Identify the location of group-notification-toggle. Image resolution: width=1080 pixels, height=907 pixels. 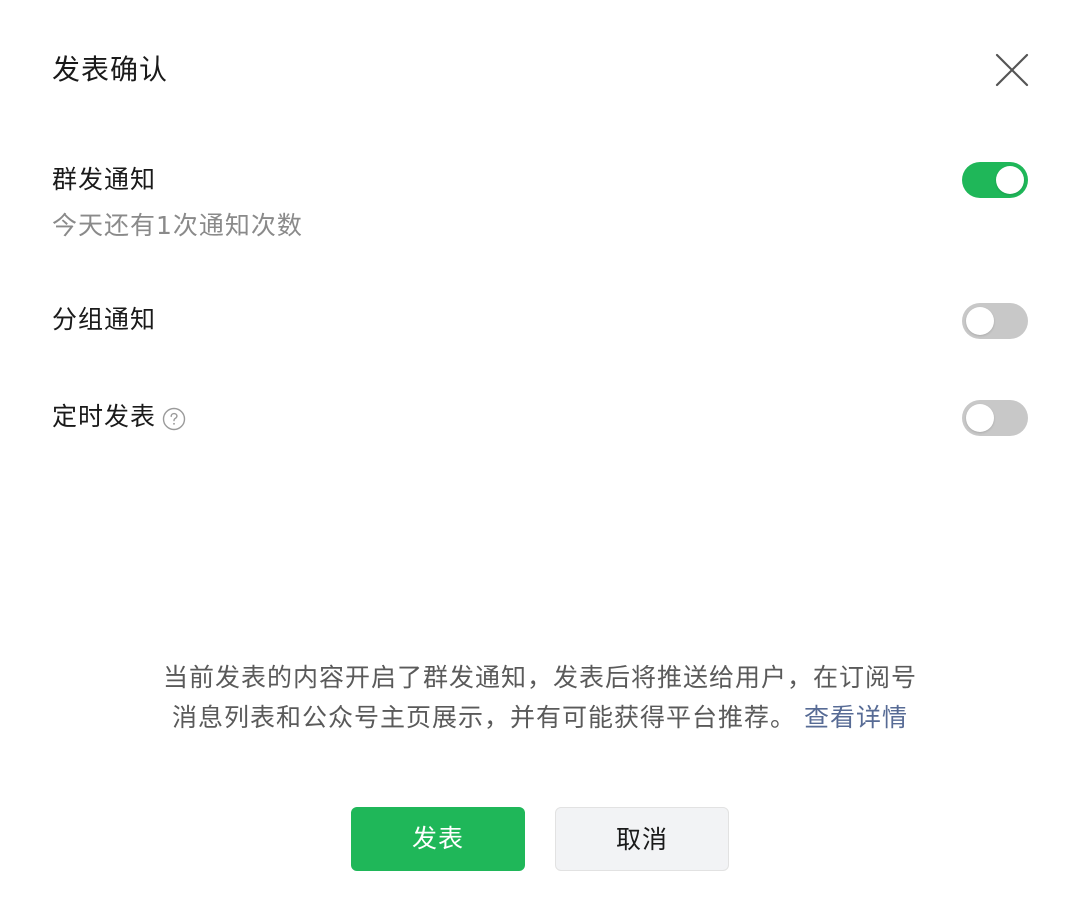
(995, 321).